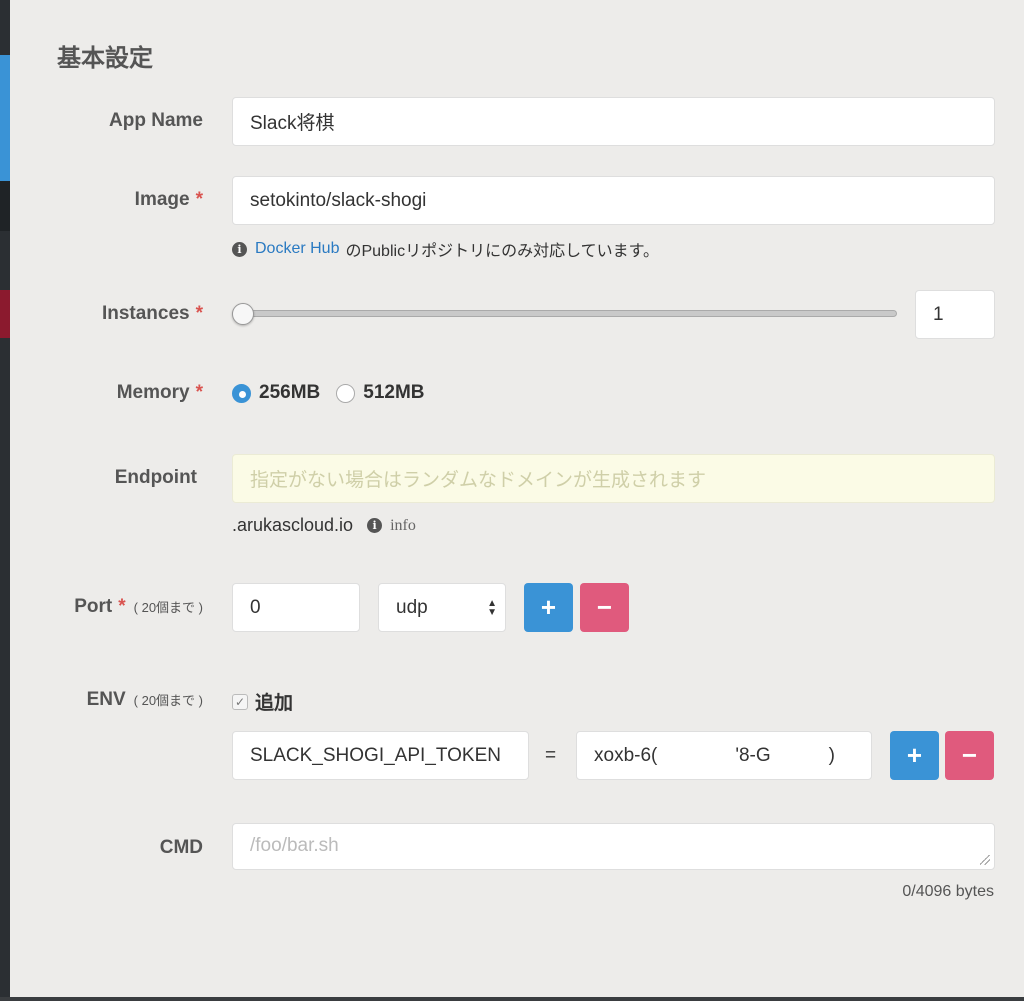 This screenshot has width=1024, height=1001. Describe the element at coordinates (613, 478) in the screenshot. I see `endpoint-input: 指定がない場合はランダムなドメインが生成されます` at that location.